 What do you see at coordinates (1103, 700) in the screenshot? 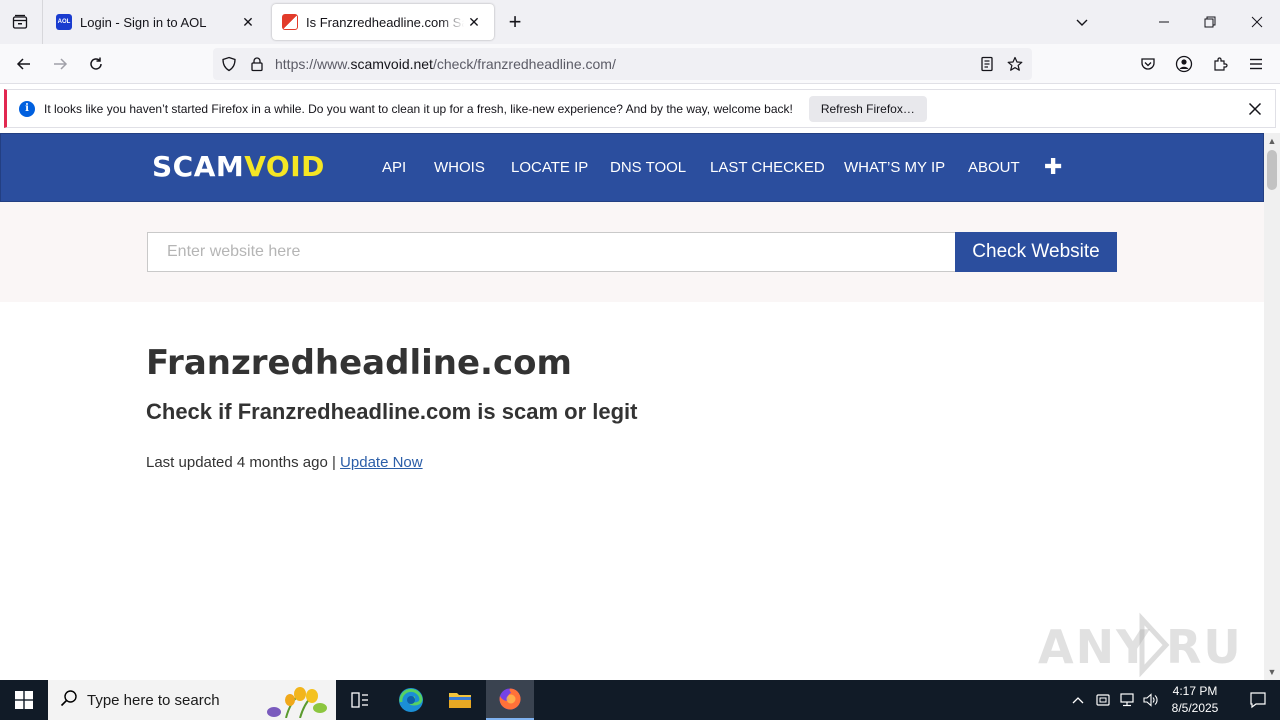
I see `meet-now-icon` at bounding box center [1103, 700].